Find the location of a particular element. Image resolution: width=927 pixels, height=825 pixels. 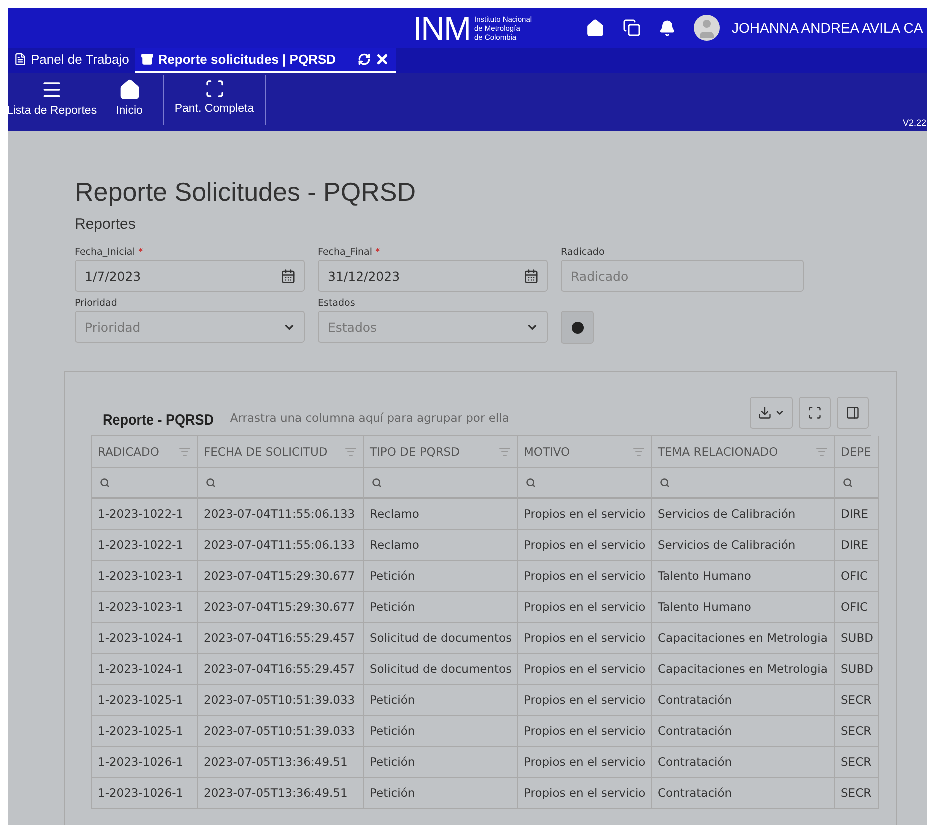

column-header: DEPE is located at coordinates (857, 452).